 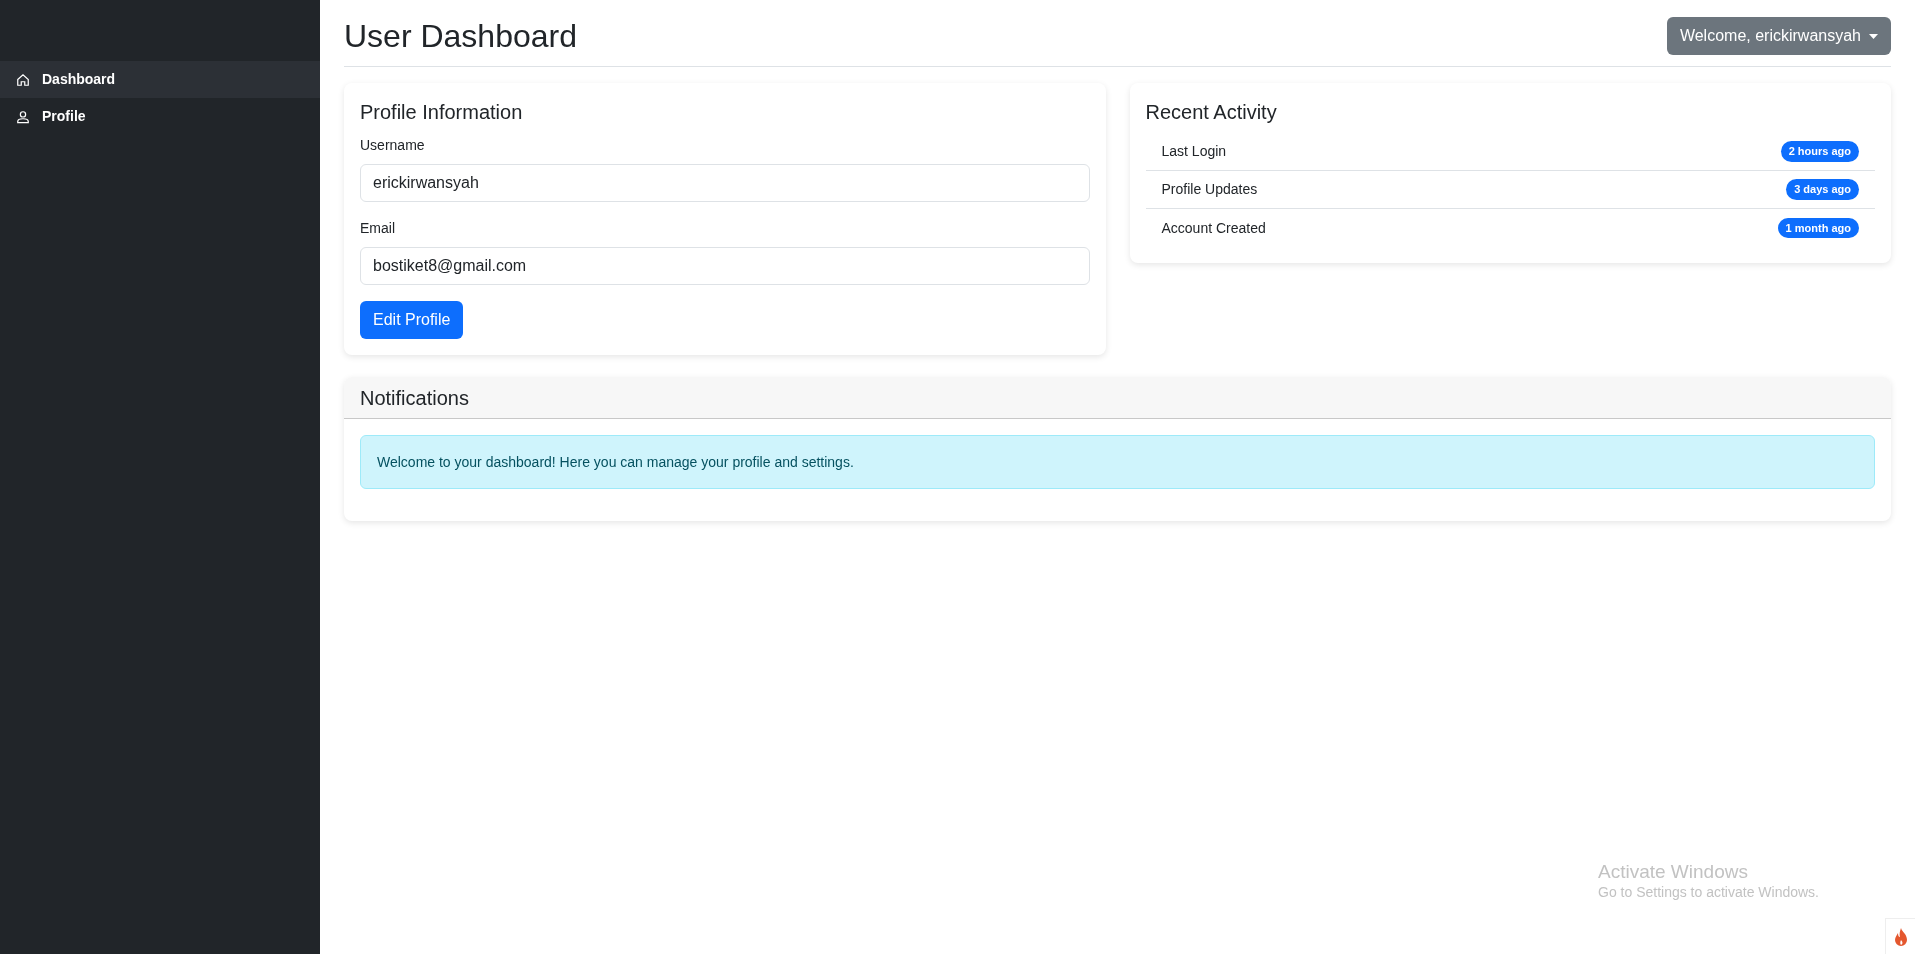 I want to click on activity-label: Last Login, so click(x=1194, y=151).